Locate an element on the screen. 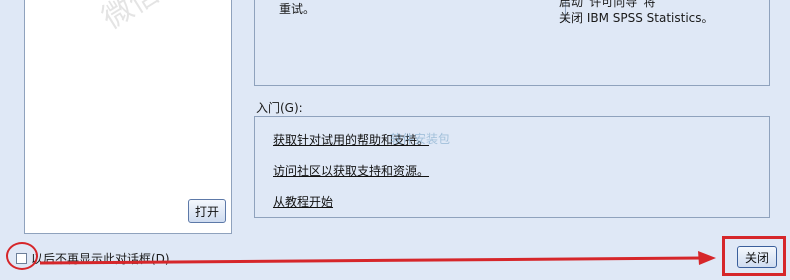 The height and width of the screenshot is (280, 790). annotation-arrow is located at coordinates (377, 258).